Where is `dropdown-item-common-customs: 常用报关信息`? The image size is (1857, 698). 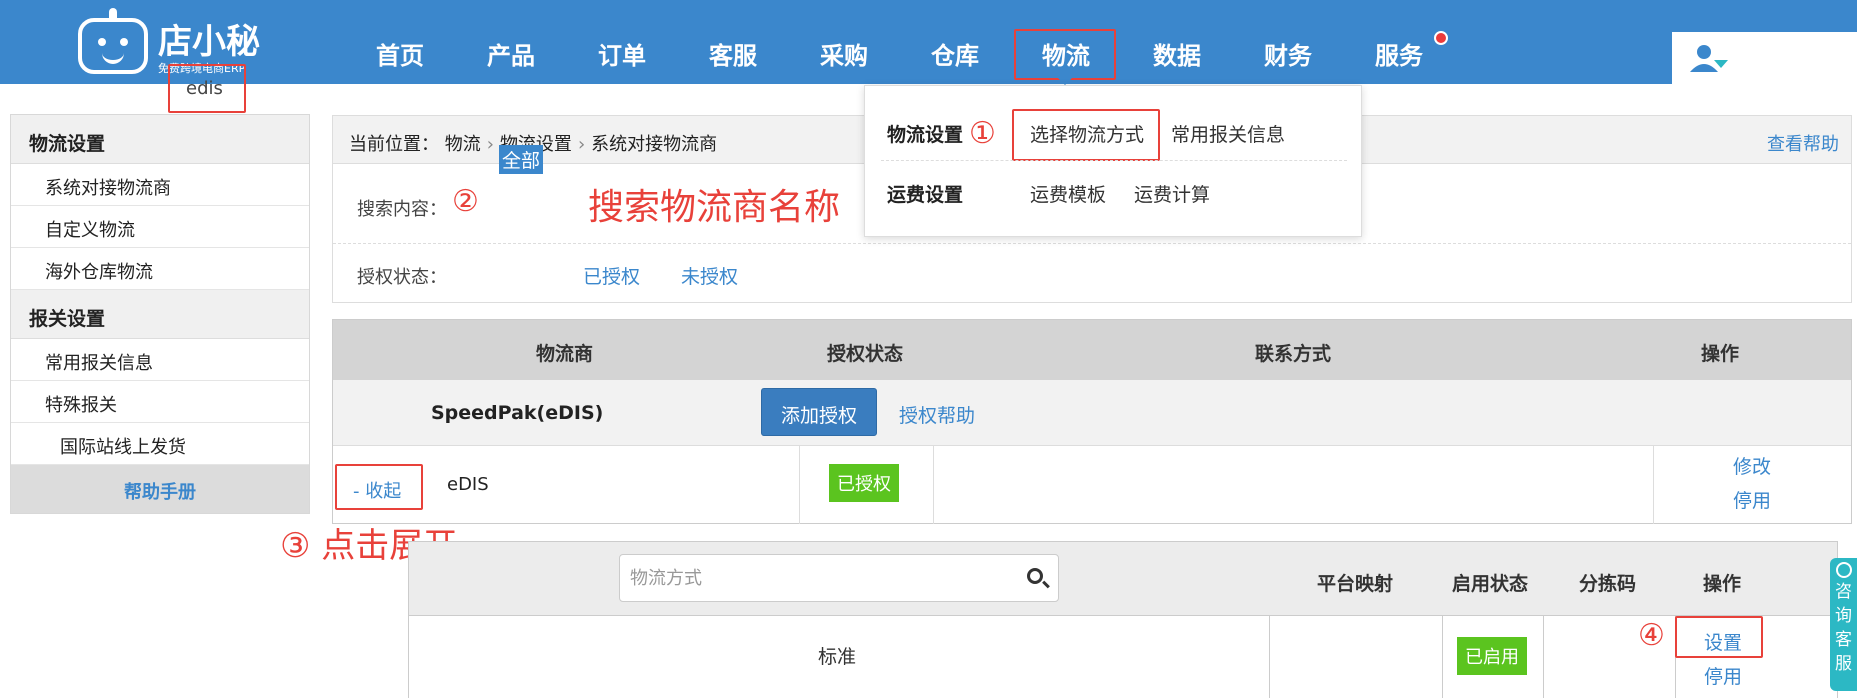
dropdown-item-common-customs: 常用报关信息 is located at coordinates (1228, 133).